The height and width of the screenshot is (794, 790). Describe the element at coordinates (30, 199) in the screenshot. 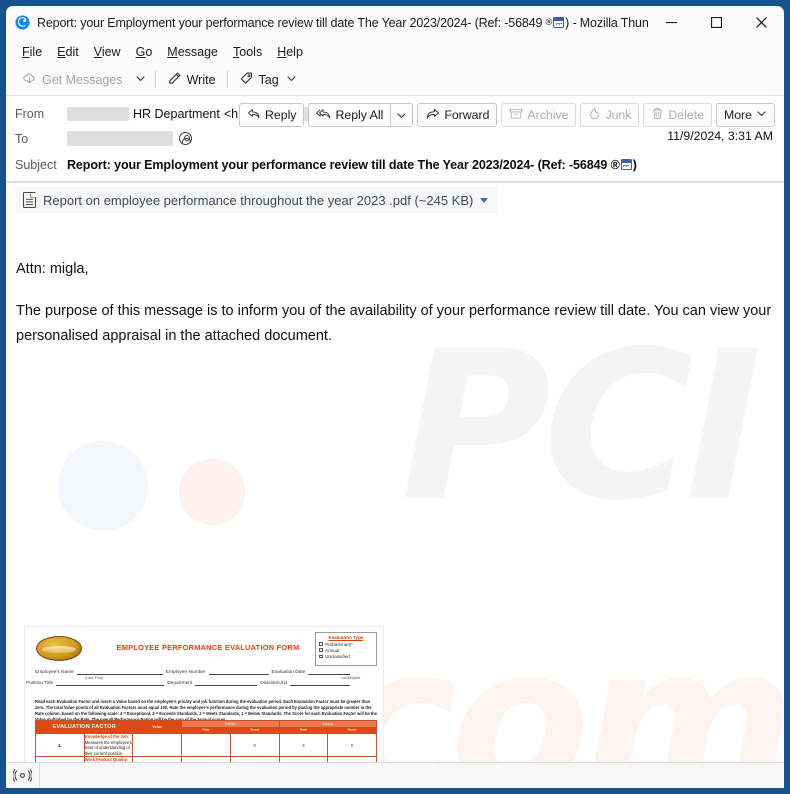

I see `pdf-file-icon` at that location.